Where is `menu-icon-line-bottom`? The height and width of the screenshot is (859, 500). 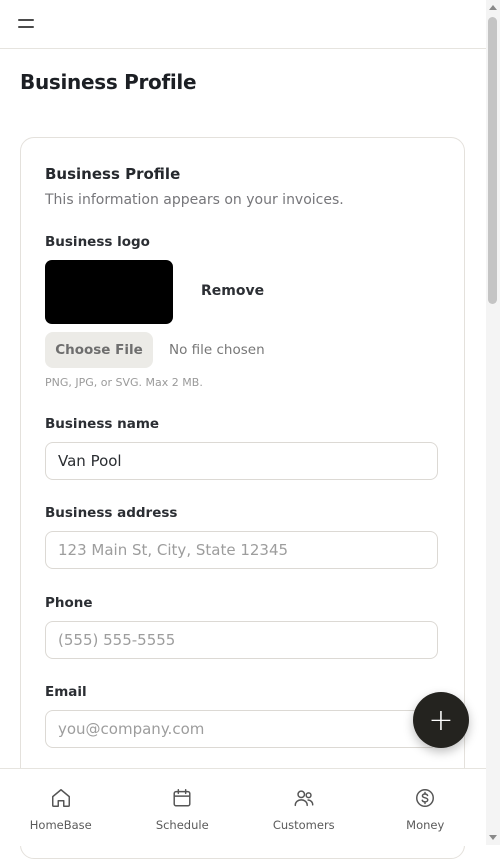 menu-icon-line-bottom is located at coordinates (26, 27).